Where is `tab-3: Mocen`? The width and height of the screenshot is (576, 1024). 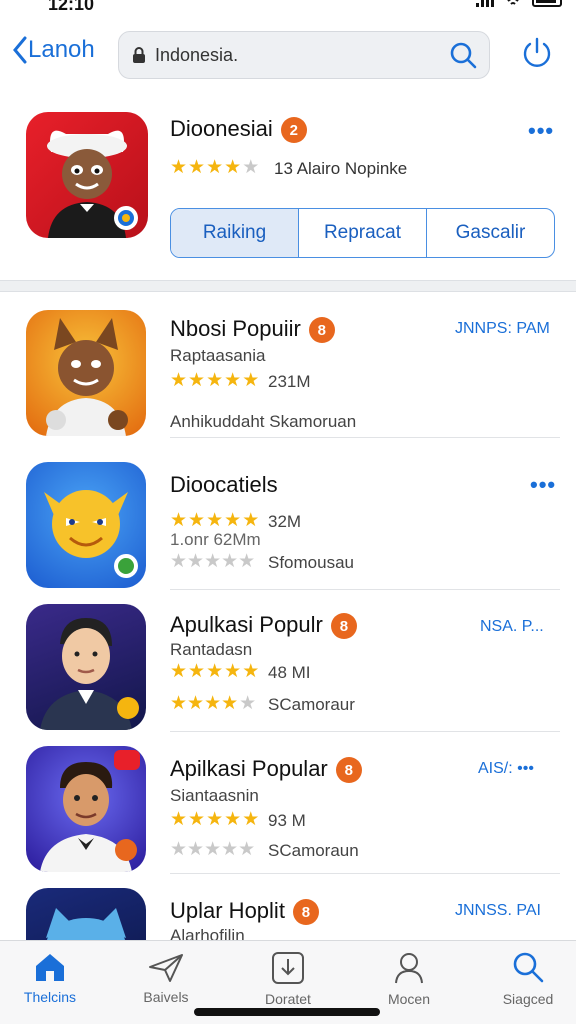 tab-3: Mocen is located at coordinates (409, 979).